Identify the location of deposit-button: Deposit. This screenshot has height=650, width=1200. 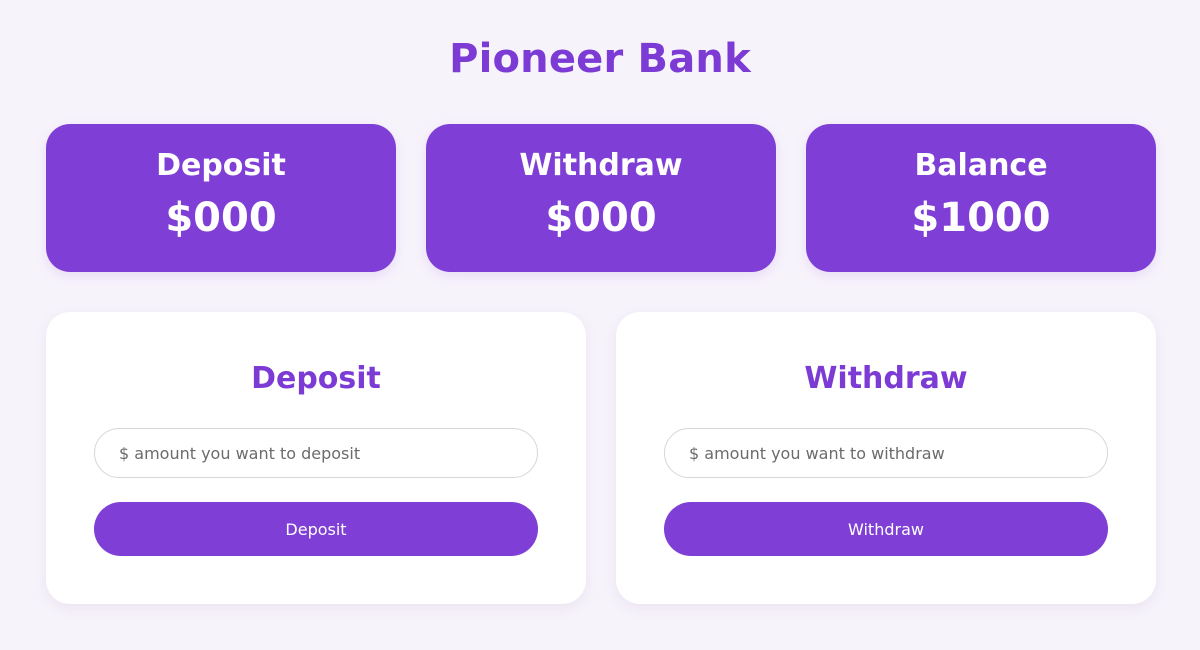
(316, 529).